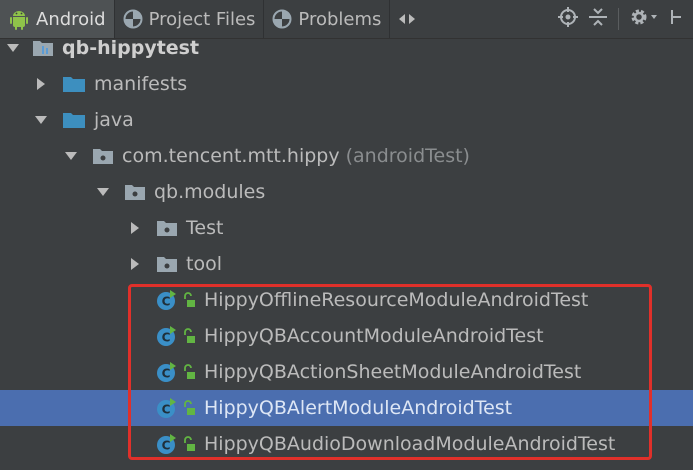  Describe the element at coordinates (43, 48) in the screenshot. I see `module-folder-icon` at that location.